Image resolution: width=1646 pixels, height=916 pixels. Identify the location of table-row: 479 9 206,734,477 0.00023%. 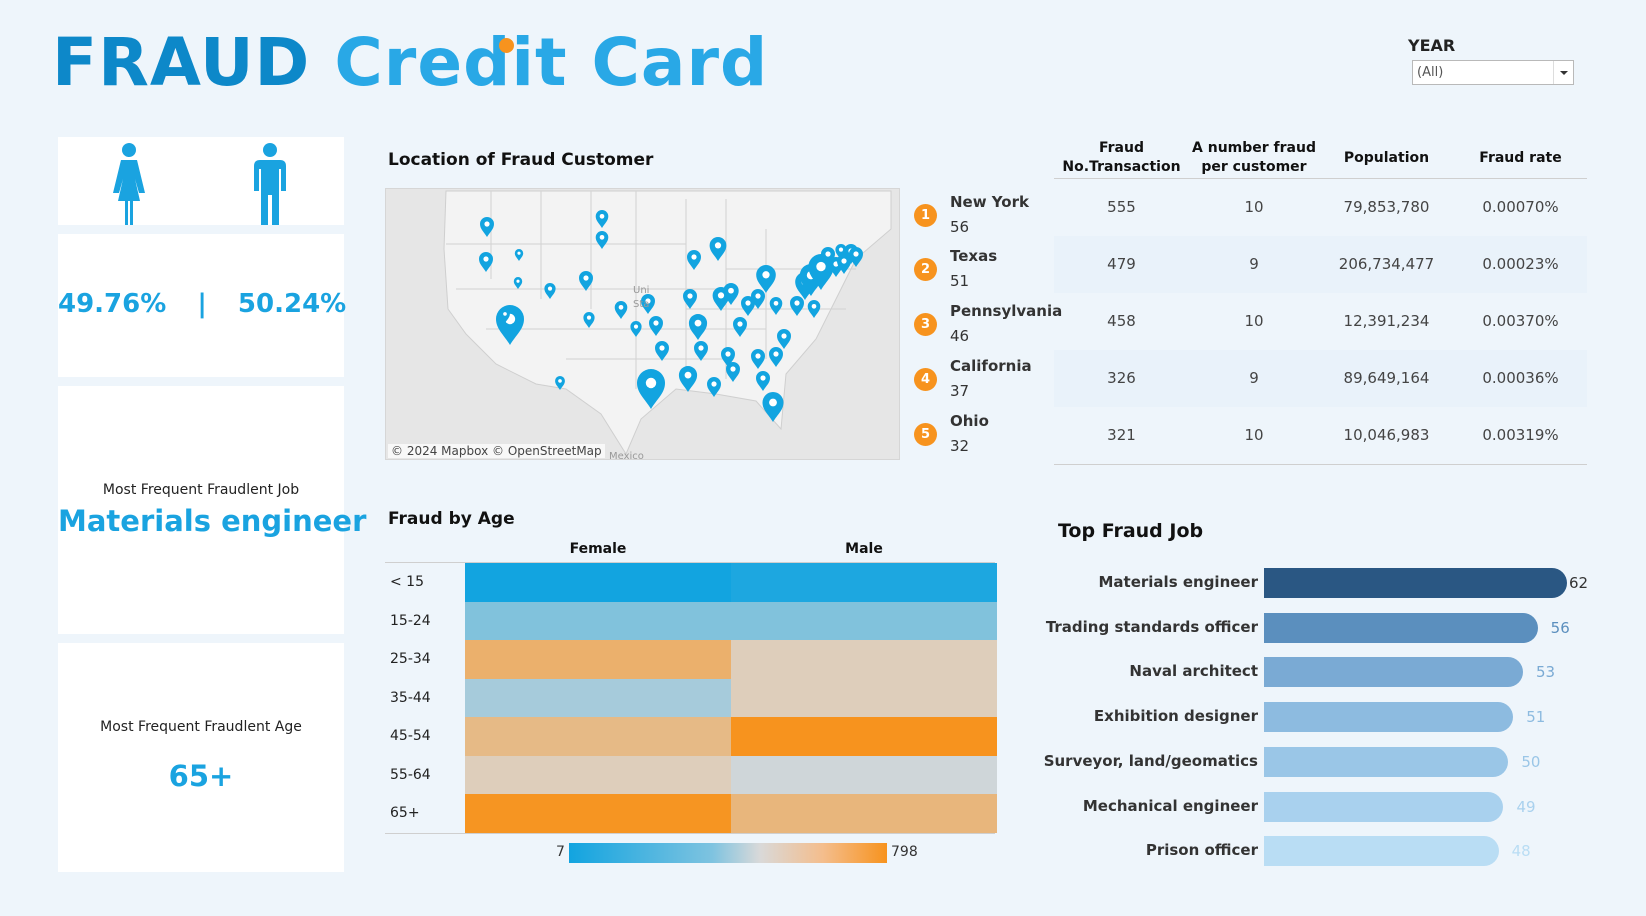
(1320, 264).